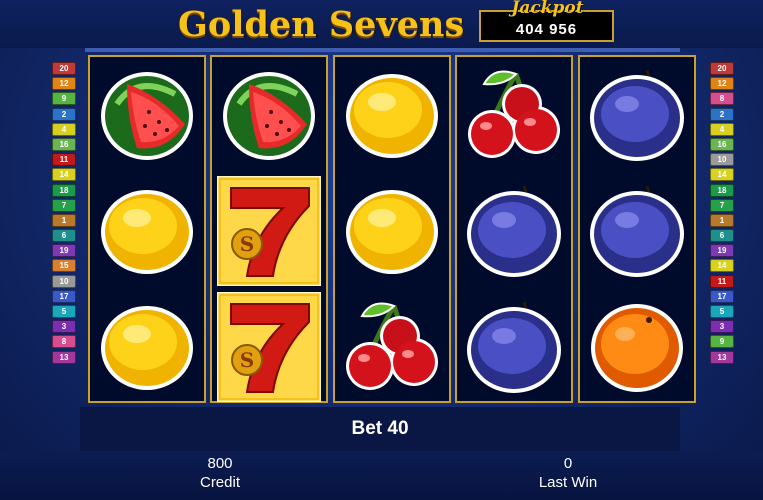  I want to click on payline-badge-left-16: 16, so click(64, 144).